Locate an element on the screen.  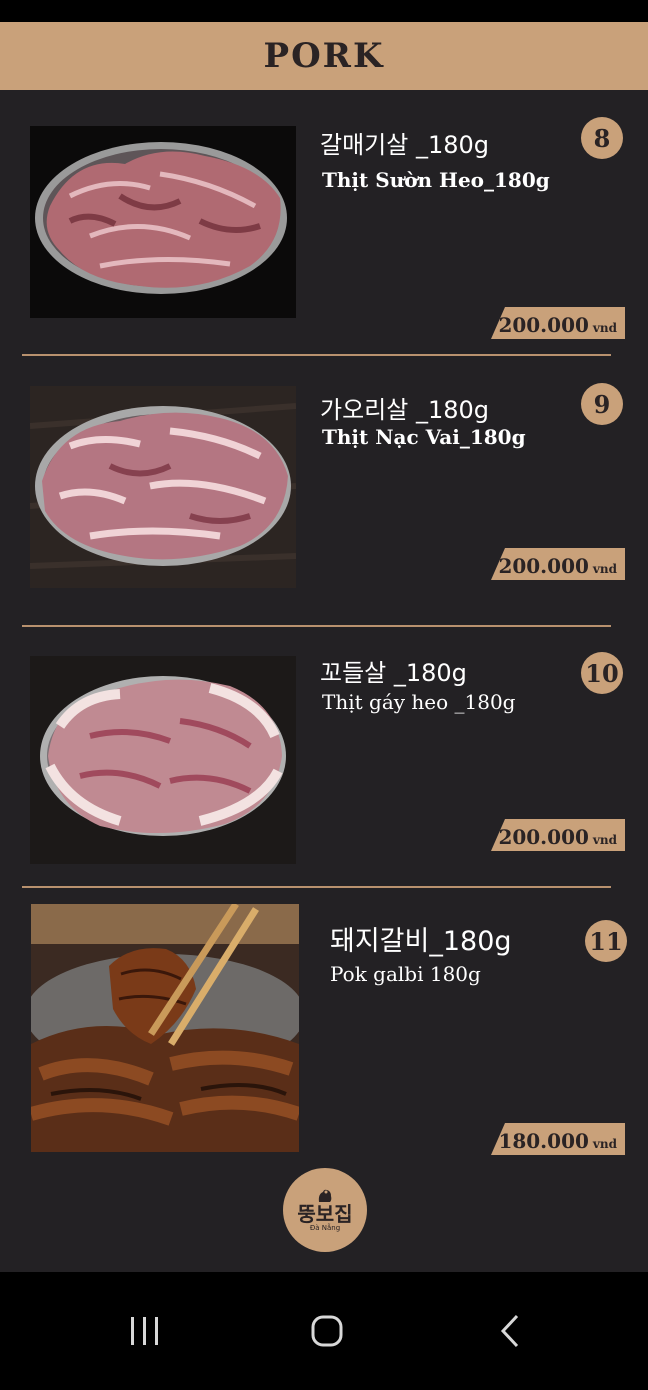
back-button is located at coordinates (510, 1331).